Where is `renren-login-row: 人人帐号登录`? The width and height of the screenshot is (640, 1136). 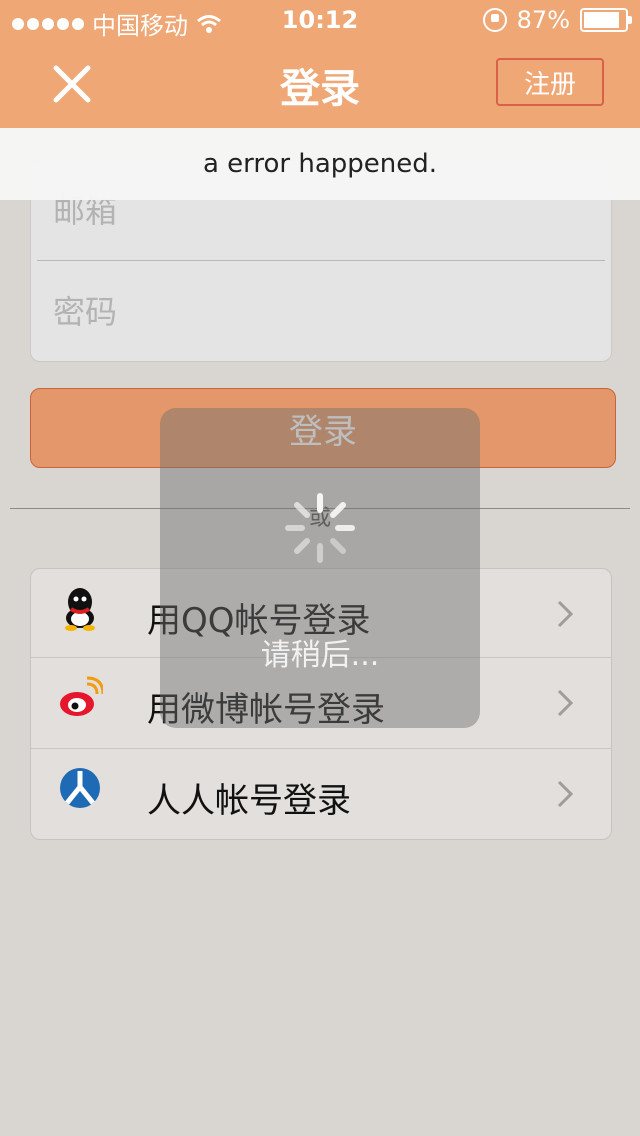 renren-login-row: 人人帐号登录 is located at coordinates (321, 794).